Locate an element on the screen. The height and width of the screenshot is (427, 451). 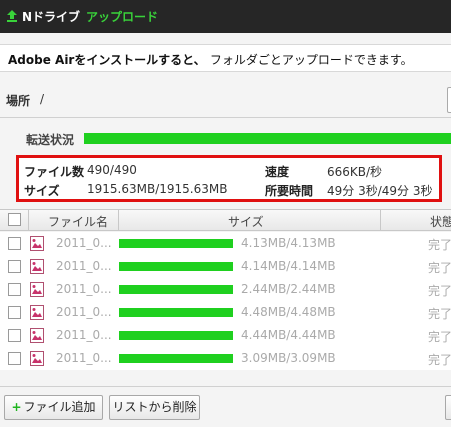
table-row: 2011_0... 2.44MB/2.44MB 完了 is located at coordinates (225, 289).